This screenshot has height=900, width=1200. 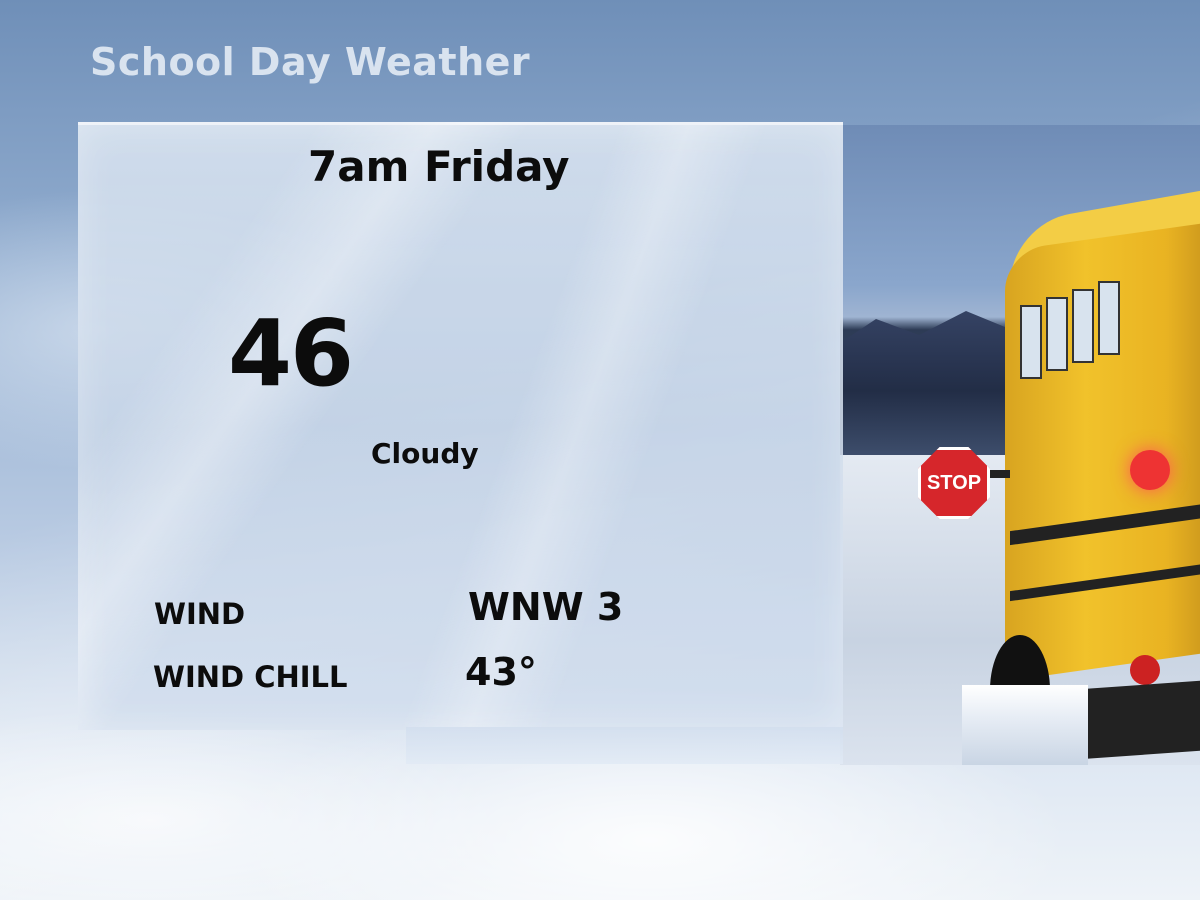 What do you see at coordinates (546, 607) in the screenshot?
I see `wind-value: WNW 3` at bounding box center [546, 607].